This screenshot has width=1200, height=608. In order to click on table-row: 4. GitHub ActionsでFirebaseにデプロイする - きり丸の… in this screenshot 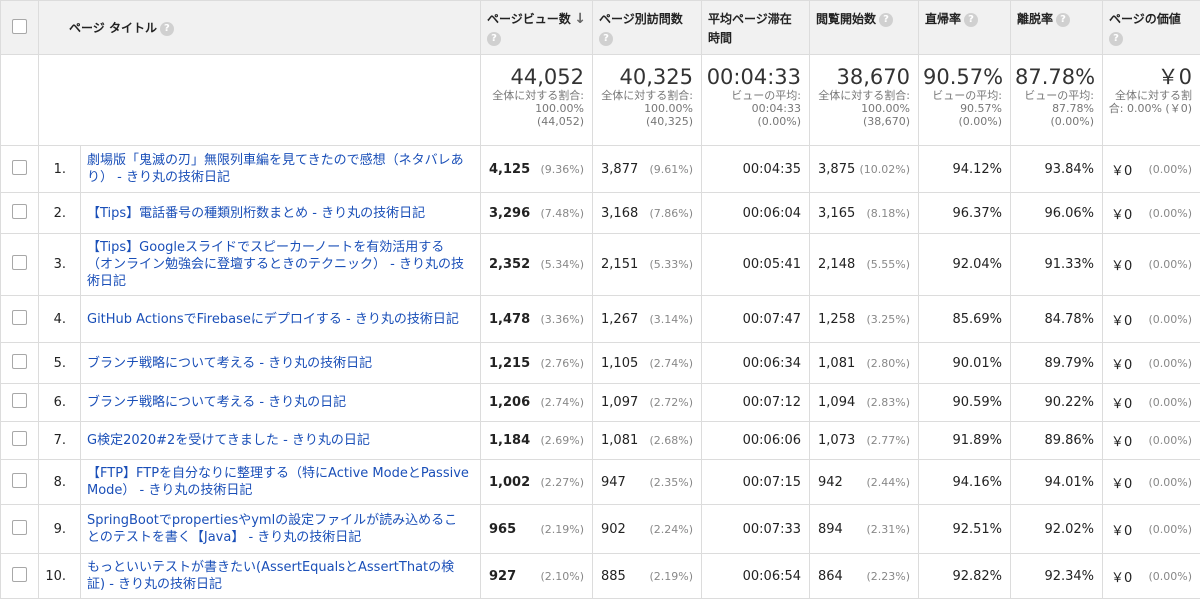, I will do `click(600, 319)`.